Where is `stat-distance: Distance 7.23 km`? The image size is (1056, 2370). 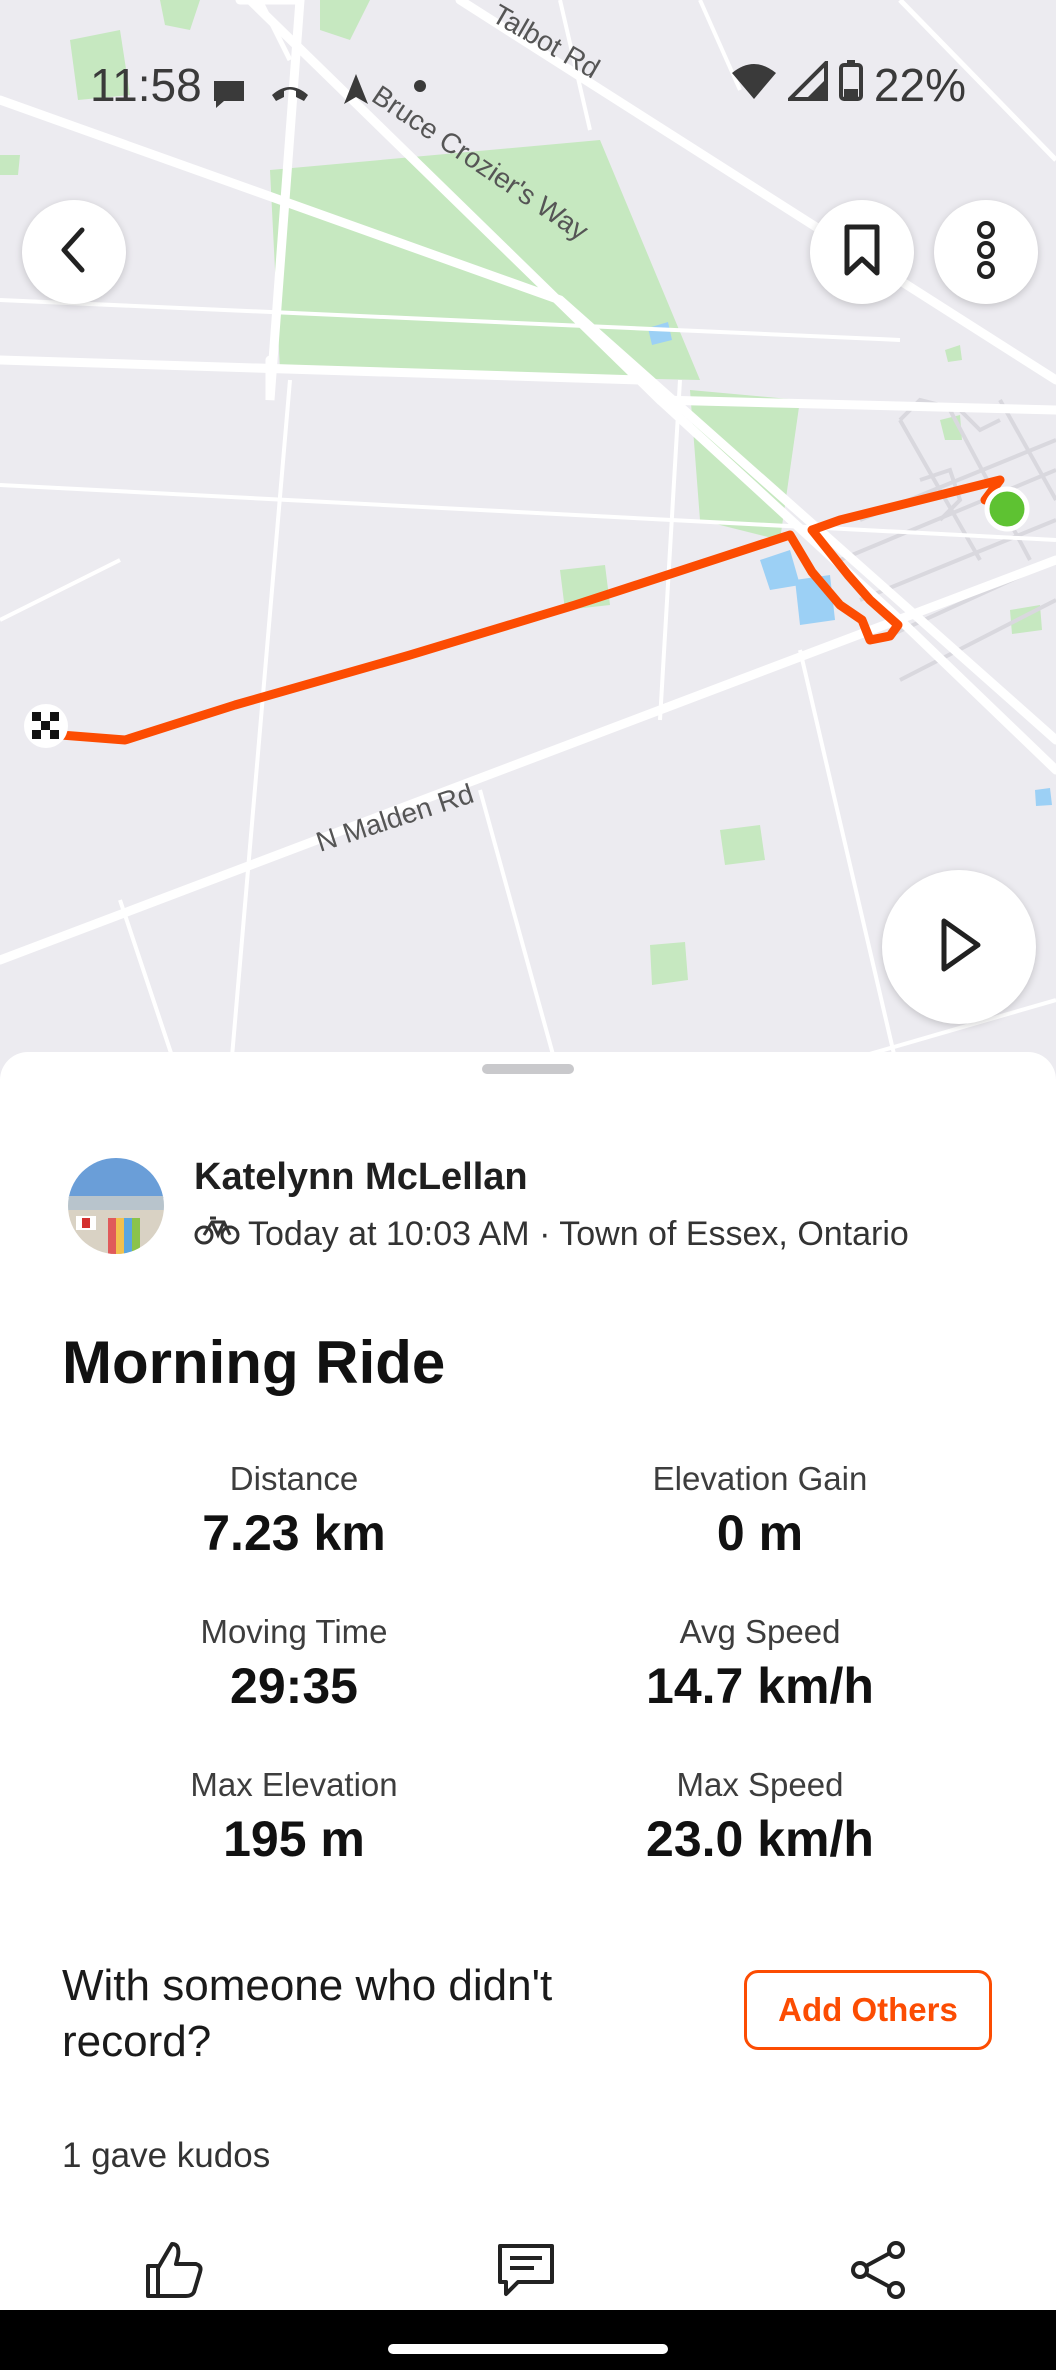
stat-distance: Distance 7.23 km is located at coordinates (294, 1511).